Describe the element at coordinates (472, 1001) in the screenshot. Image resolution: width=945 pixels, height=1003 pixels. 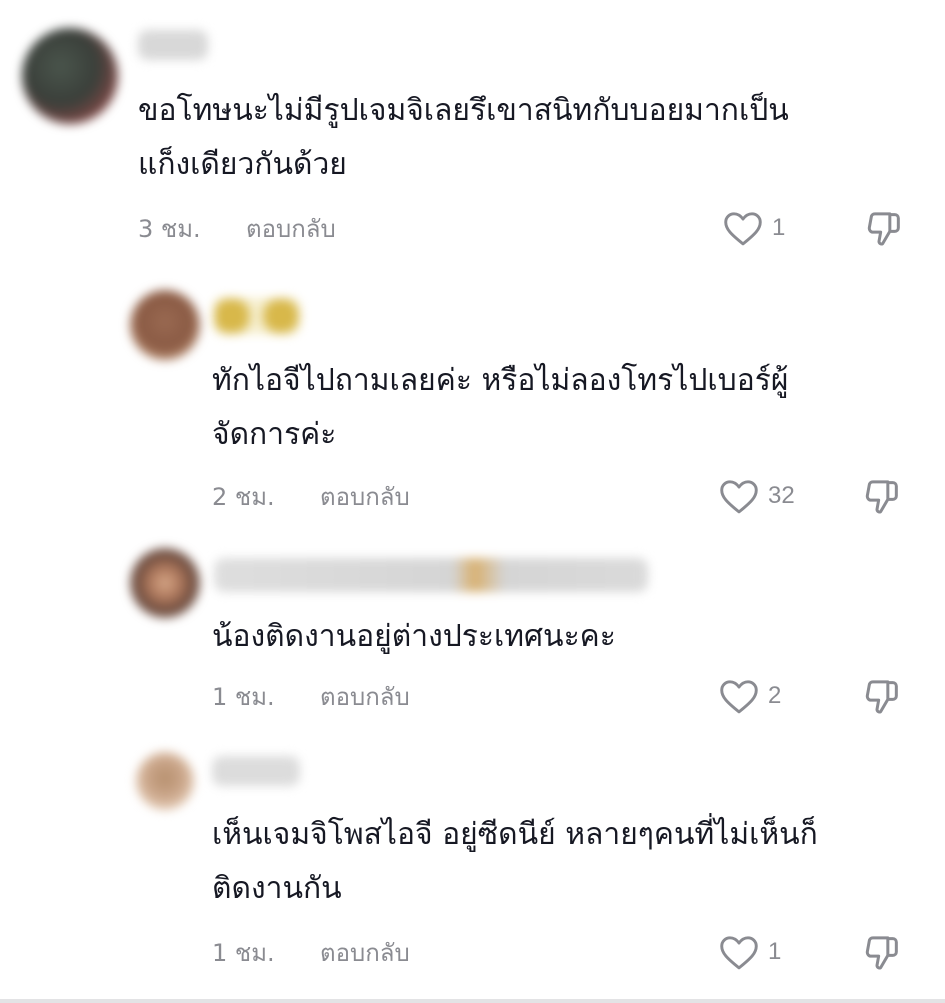
I see `bottom-divider` at that location.